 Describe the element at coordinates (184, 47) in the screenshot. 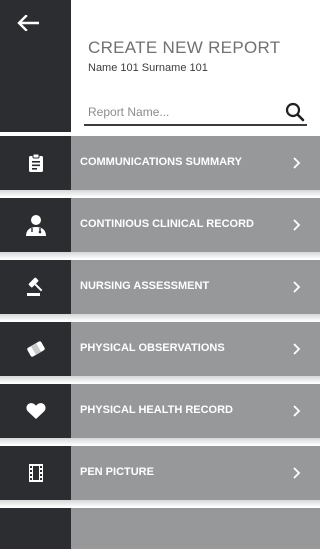

I see `page-title: CREATE NEW REPORT` at that location.